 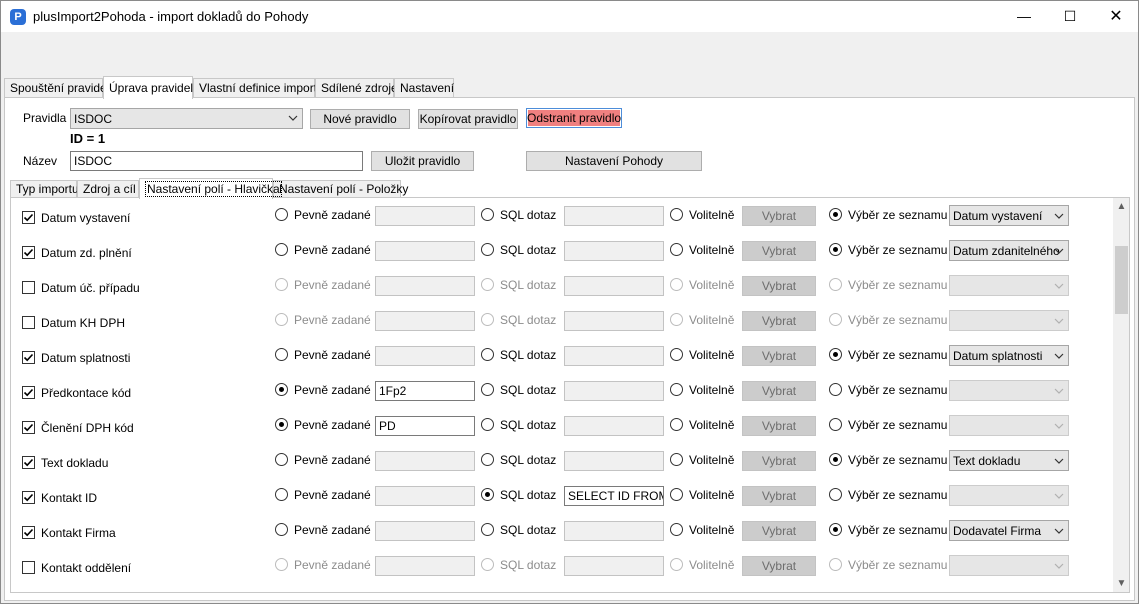 What do you see at coordinates (1121, 206) in the screenshot?
I see `scroll-up-icon: ▲` at bounding box center [1121, 206].